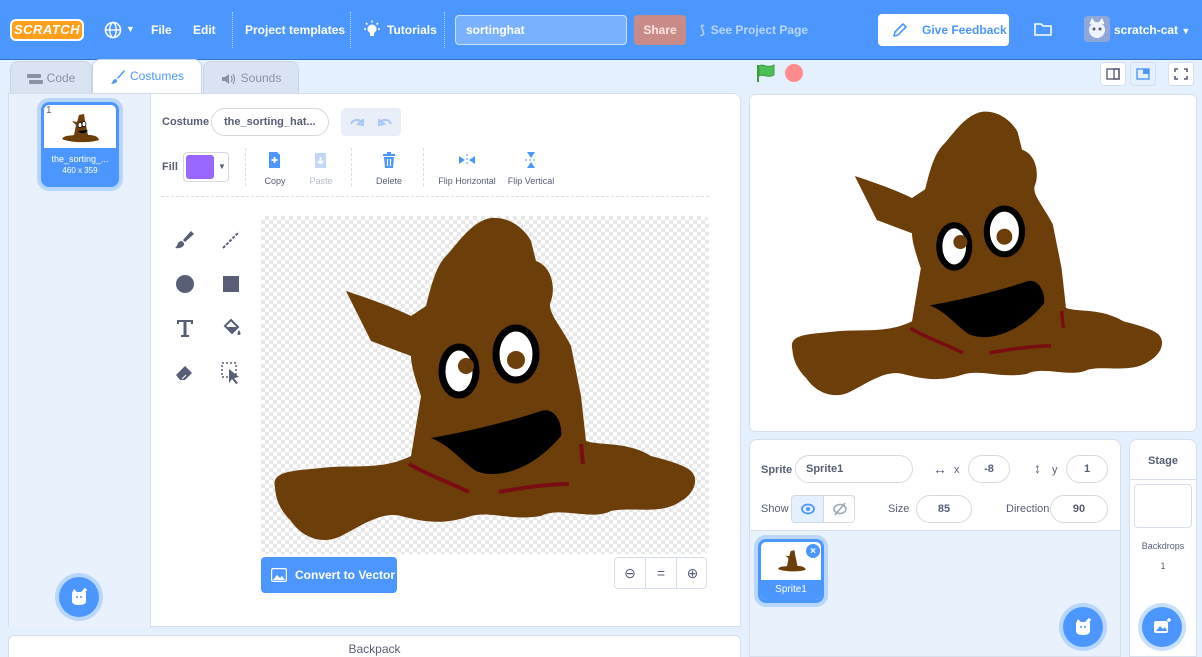 The image size is (1202, 657). I want to click on x-label: x, so click(957, 470).